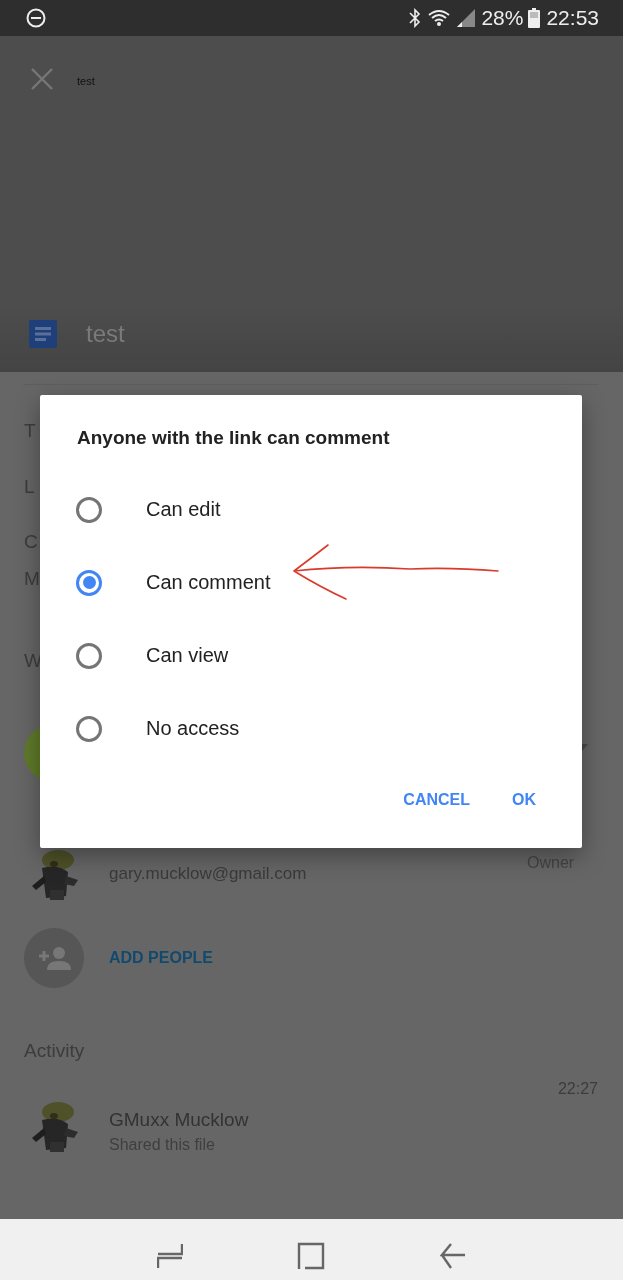 The height and width of the screenshot is (1280, 623). What do you see at coordinates (415, 18) in the screenshot?
I see `bluetooth-icon` at bounding box center [415, 18].